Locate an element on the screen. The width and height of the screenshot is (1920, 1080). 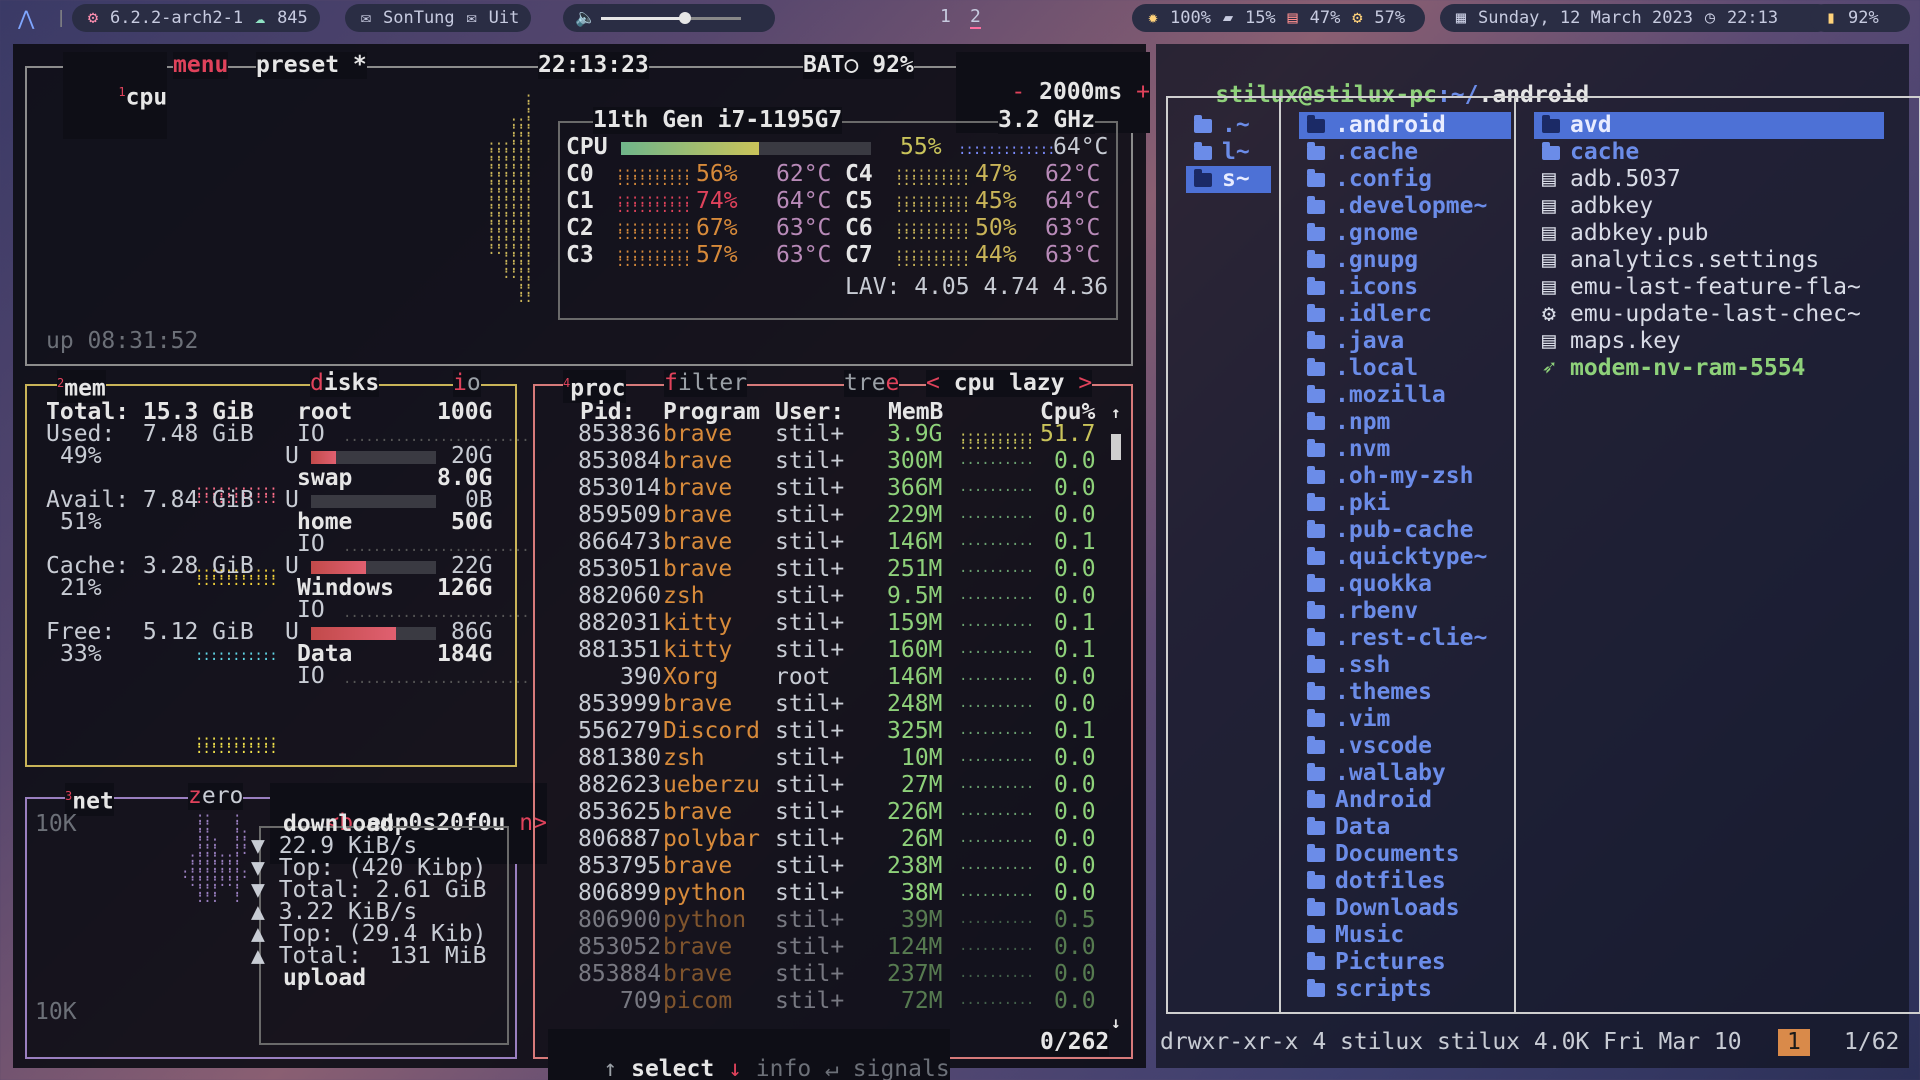
tab-indicator: 1 is located at coordinates (1794, 1042).